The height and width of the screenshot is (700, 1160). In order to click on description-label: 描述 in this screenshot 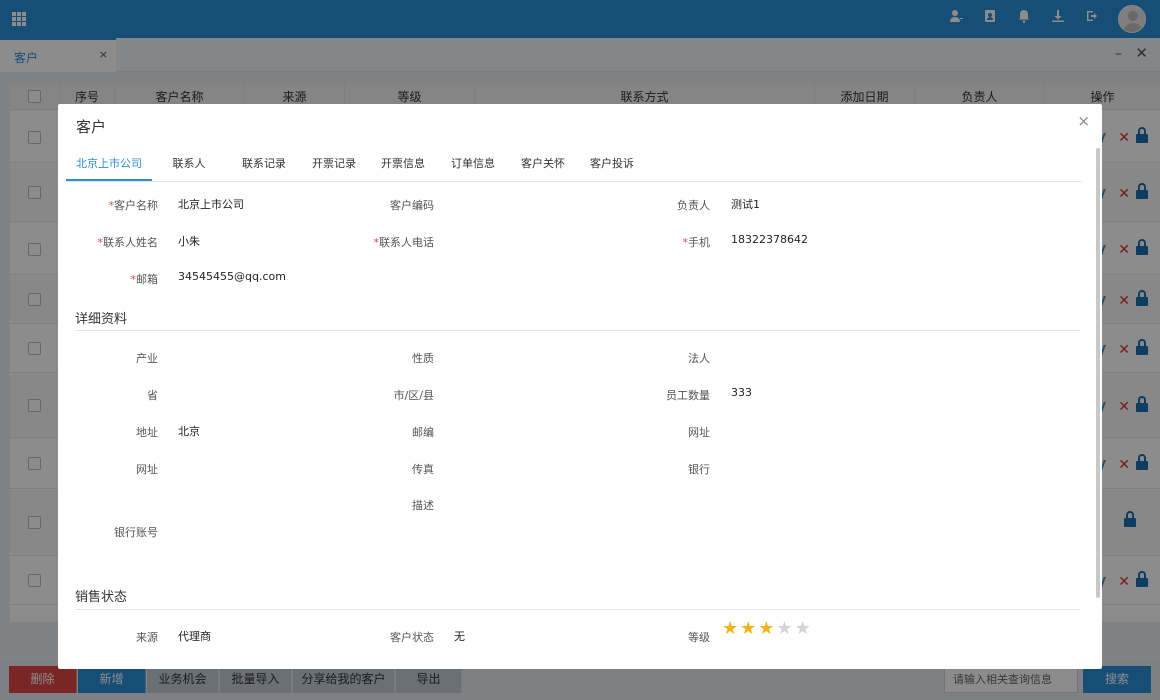, I will do `click(423, 505)`.